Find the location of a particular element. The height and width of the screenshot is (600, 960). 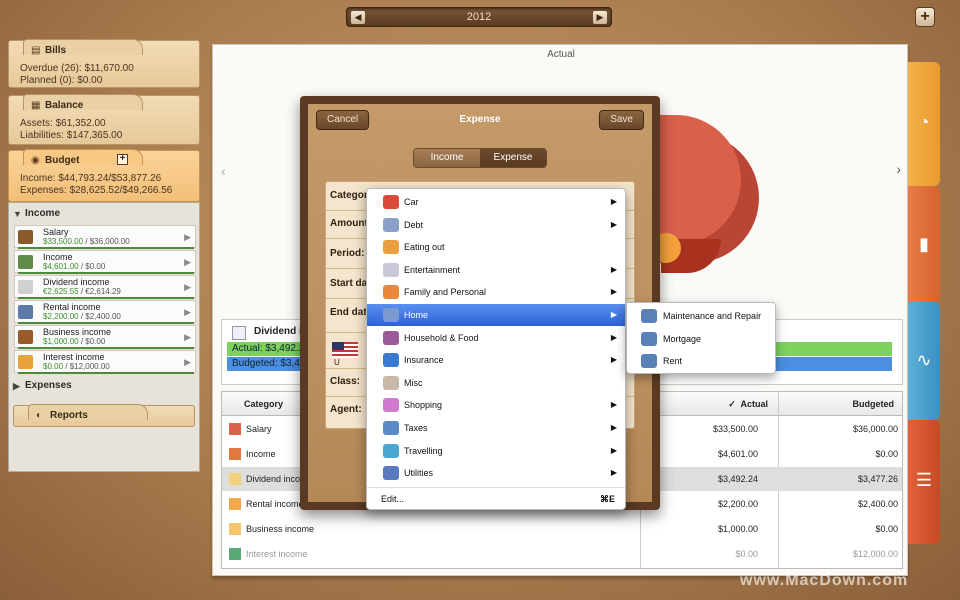

expenses-group-label: Expenses is located at coordinates (48, 385).